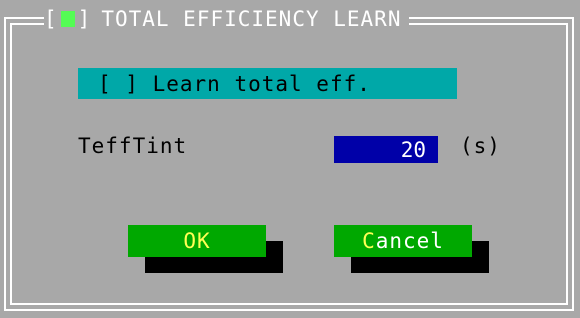  Describe the element at coordinates (409, 241) in the screenshot. I see `cancel-button-label: ancel` at that location.